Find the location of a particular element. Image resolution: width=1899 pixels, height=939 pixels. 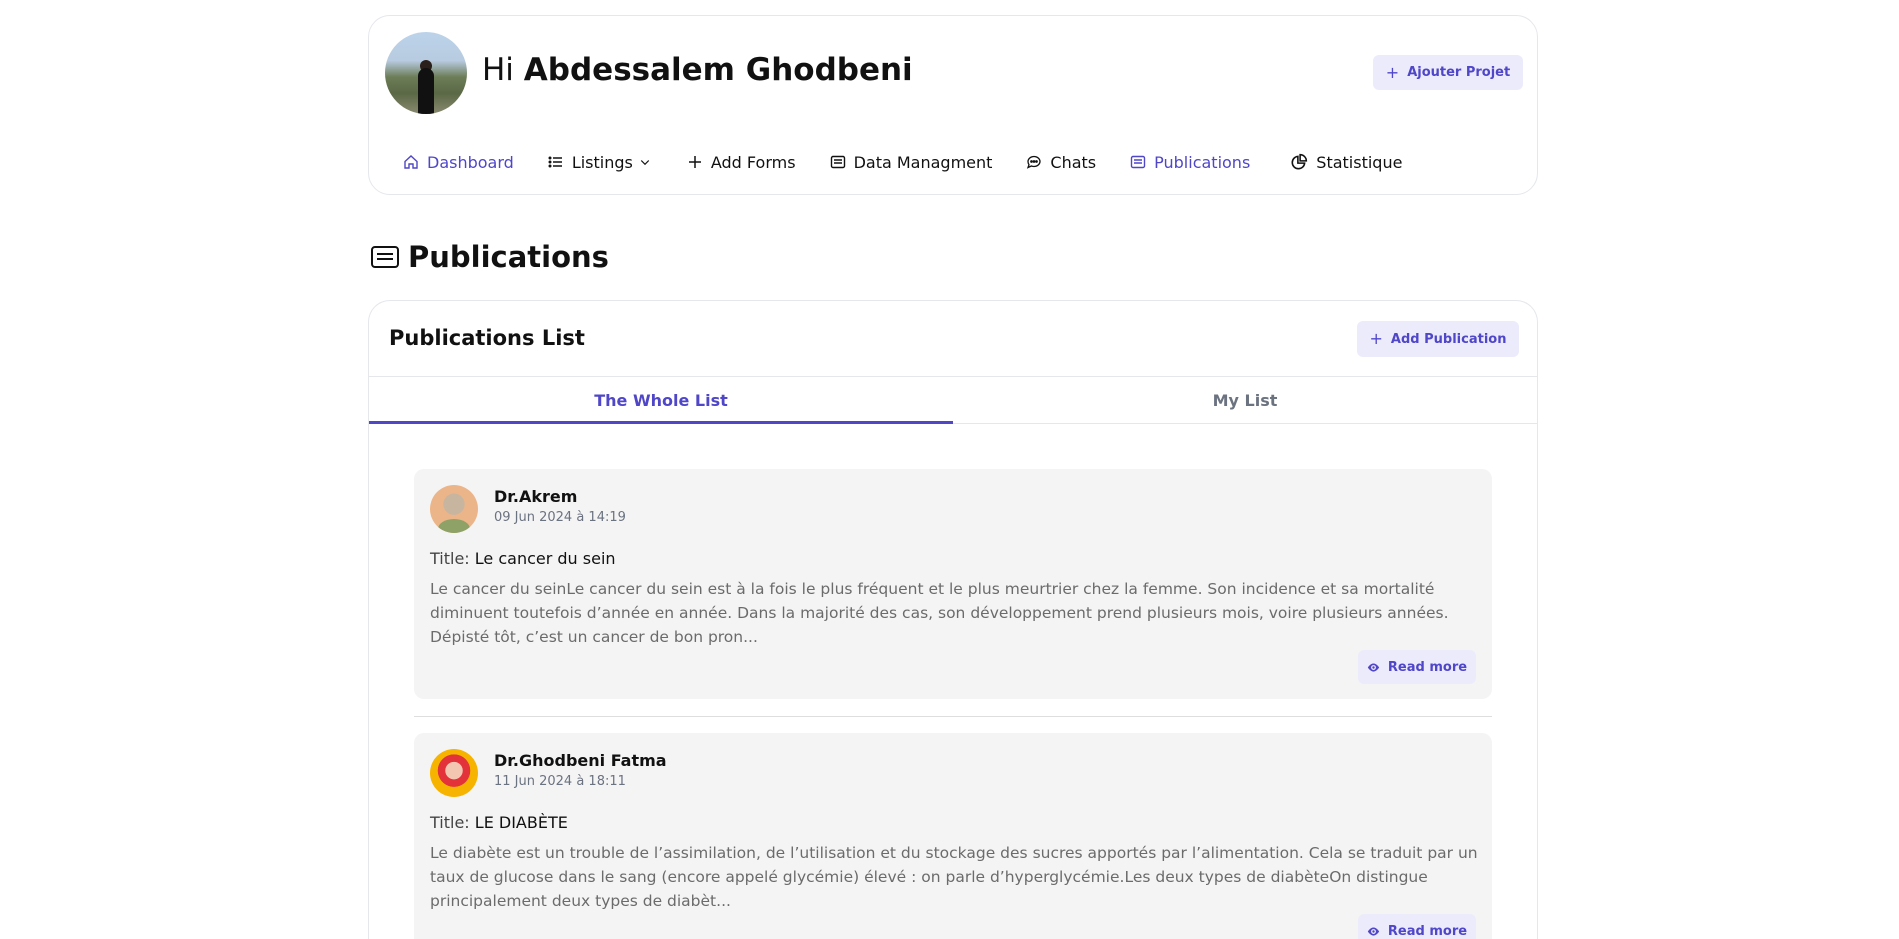

nav-item-statistique: Statistique is located at coordinates (1346, 162).